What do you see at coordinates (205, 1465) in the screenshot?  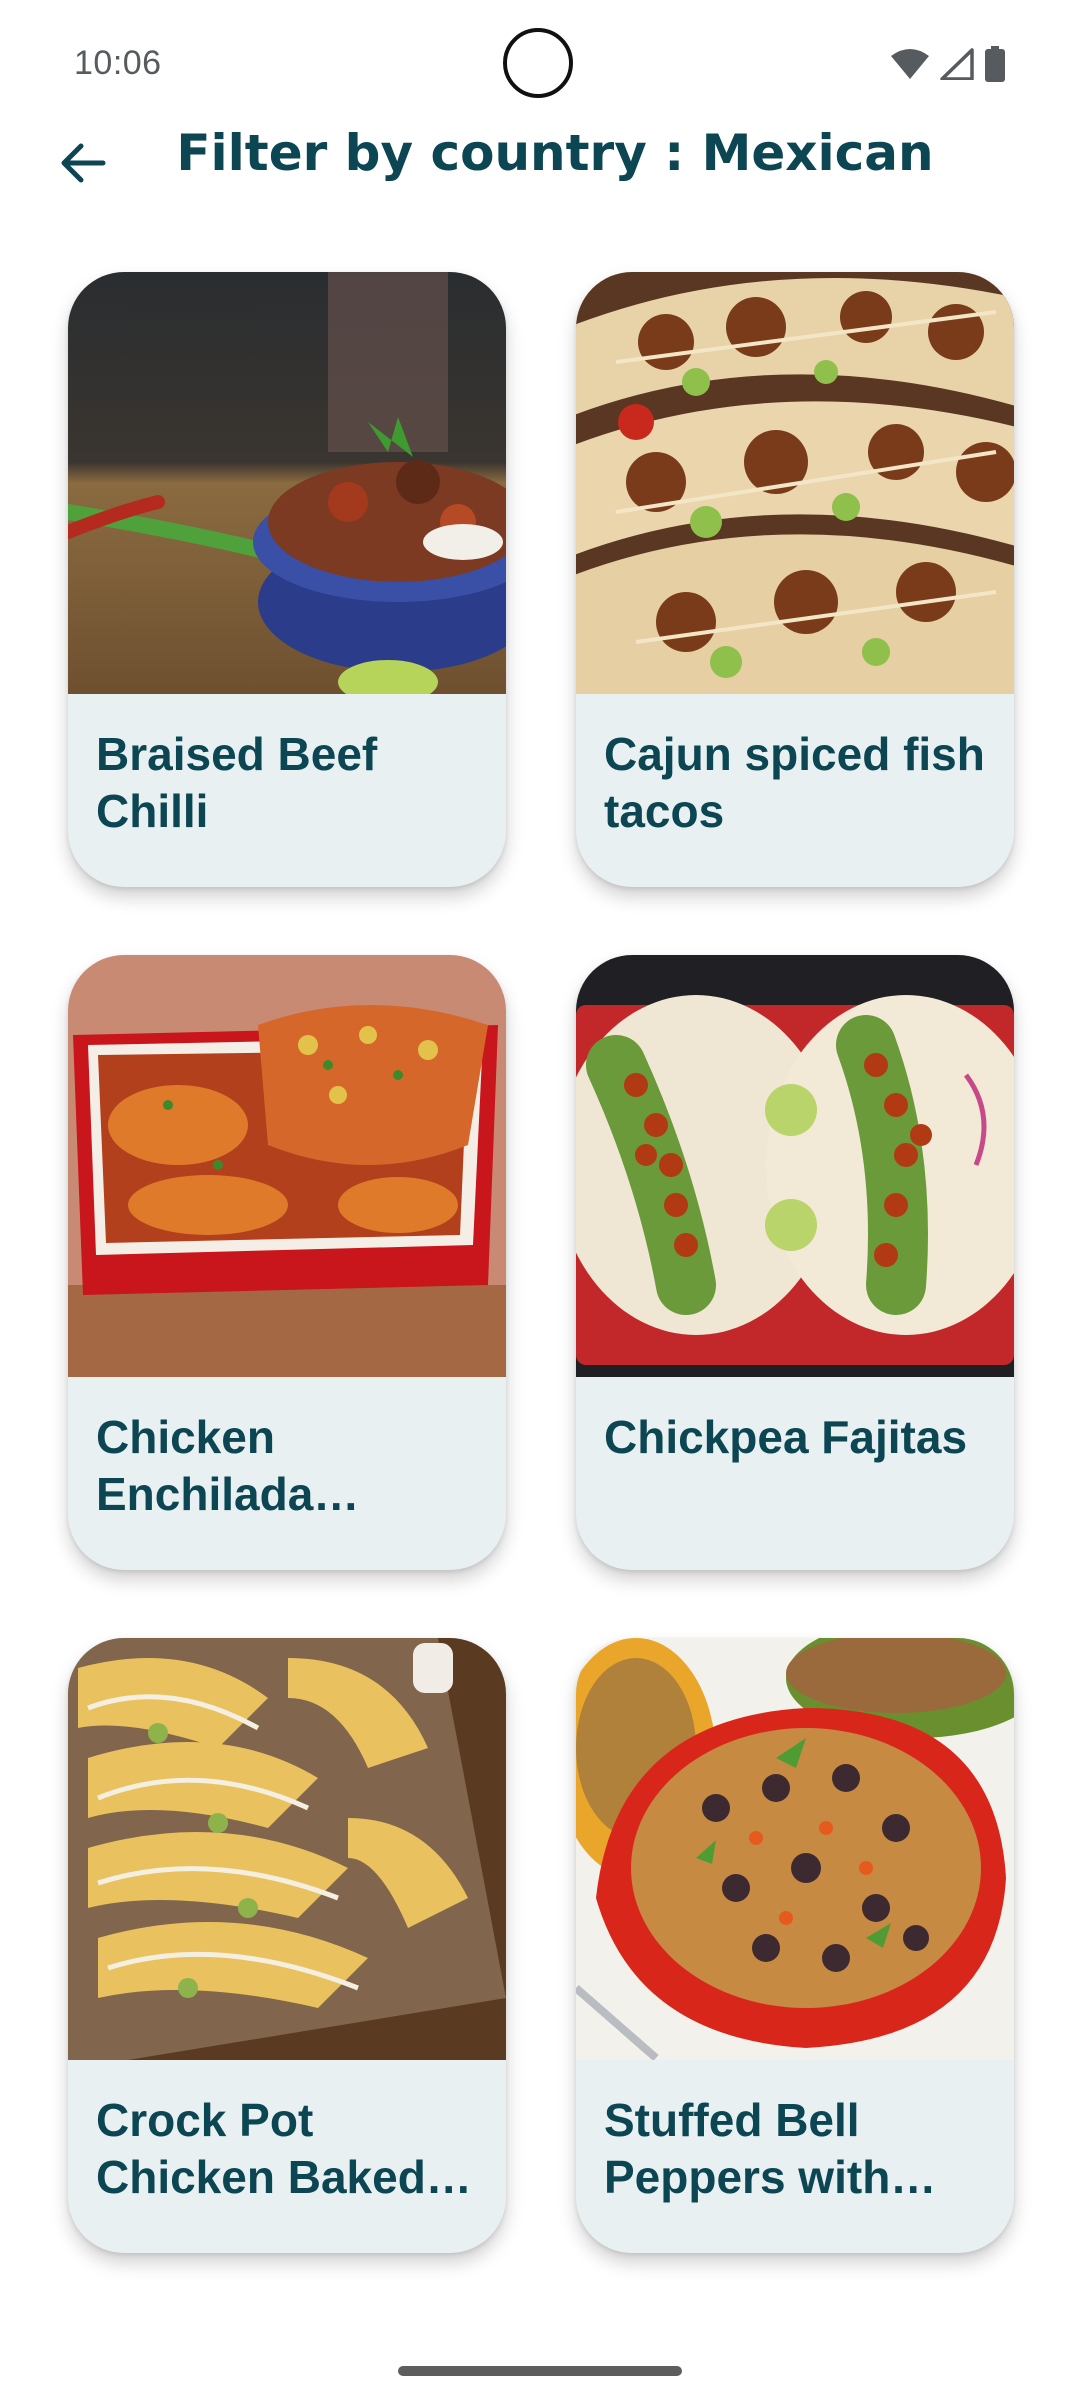 I see `recipe-name: Chicken Enchilada Casserole` at bounding box center [205, 1465].